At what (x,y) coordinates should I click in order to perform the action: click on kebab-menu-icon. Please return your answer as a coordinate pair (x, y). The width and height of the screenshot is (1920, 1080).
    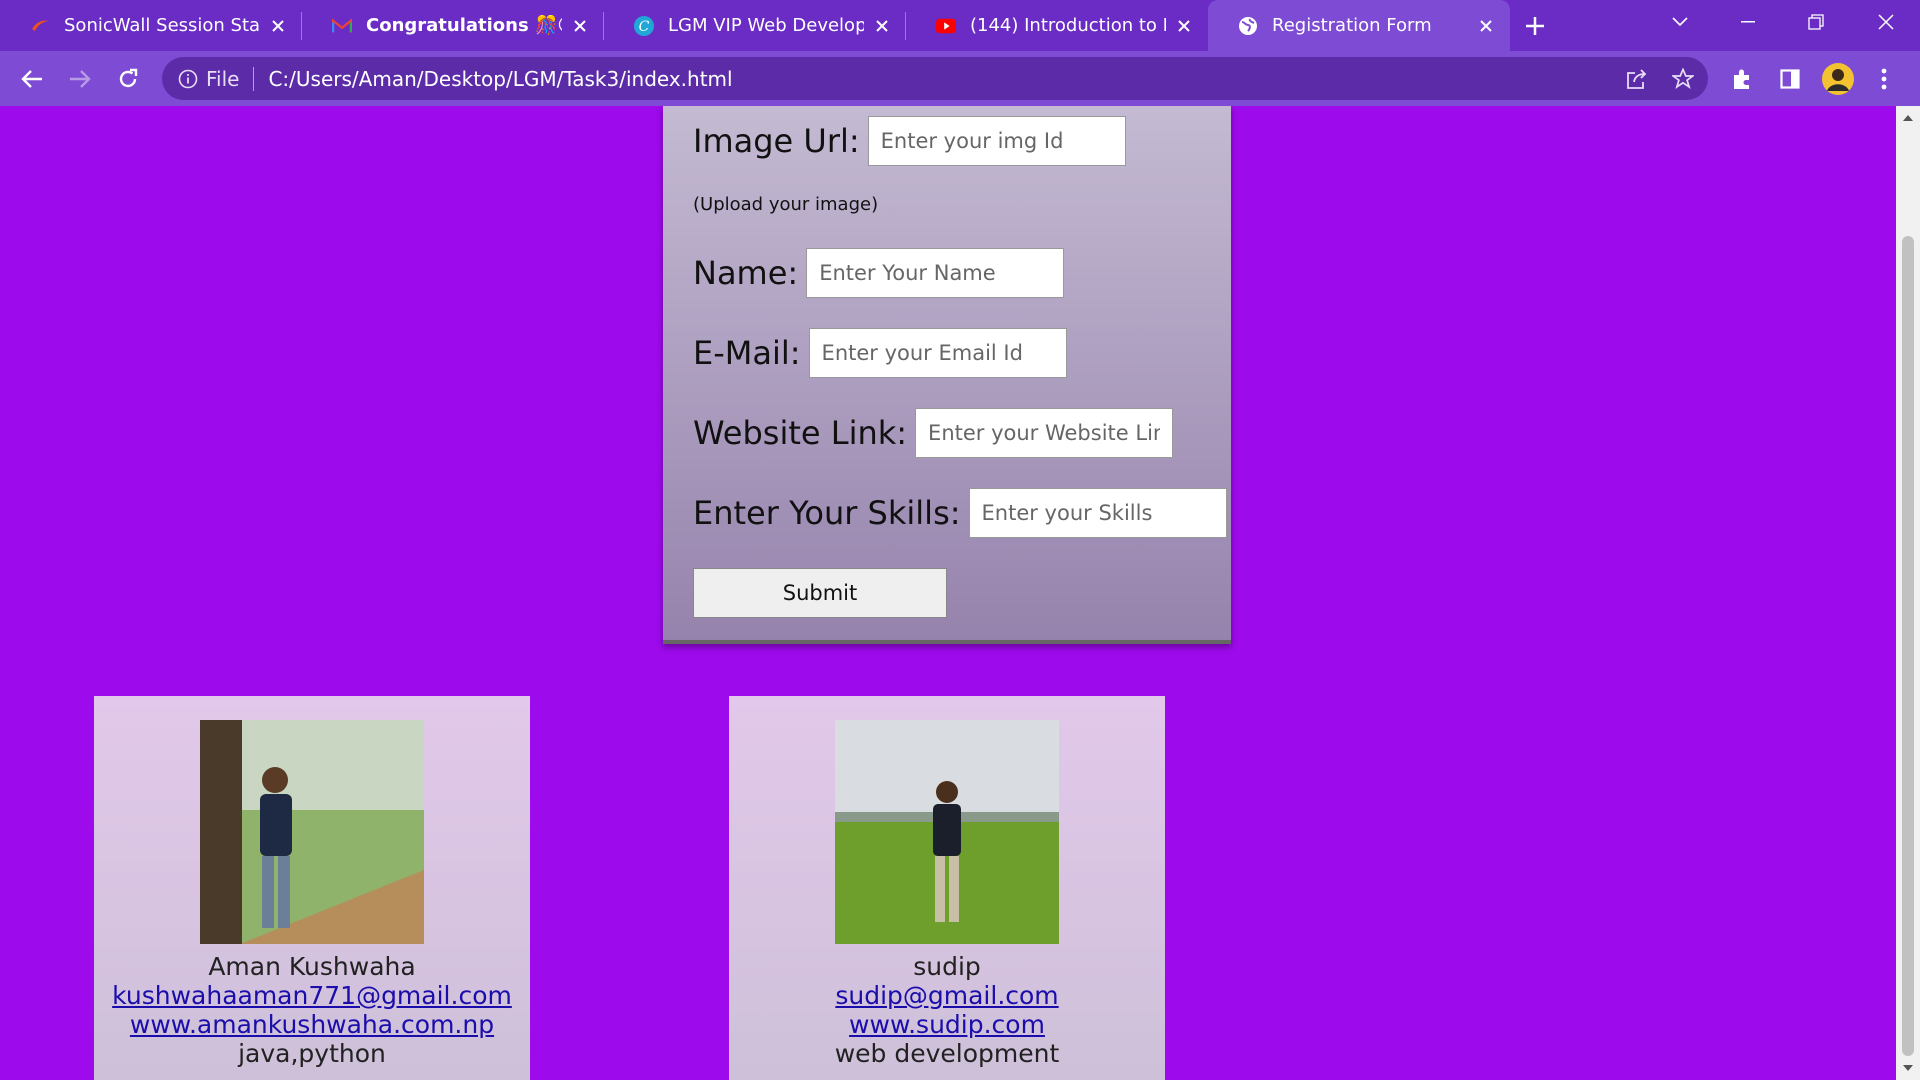
    Looking at the image, I should click on (1884, 78).